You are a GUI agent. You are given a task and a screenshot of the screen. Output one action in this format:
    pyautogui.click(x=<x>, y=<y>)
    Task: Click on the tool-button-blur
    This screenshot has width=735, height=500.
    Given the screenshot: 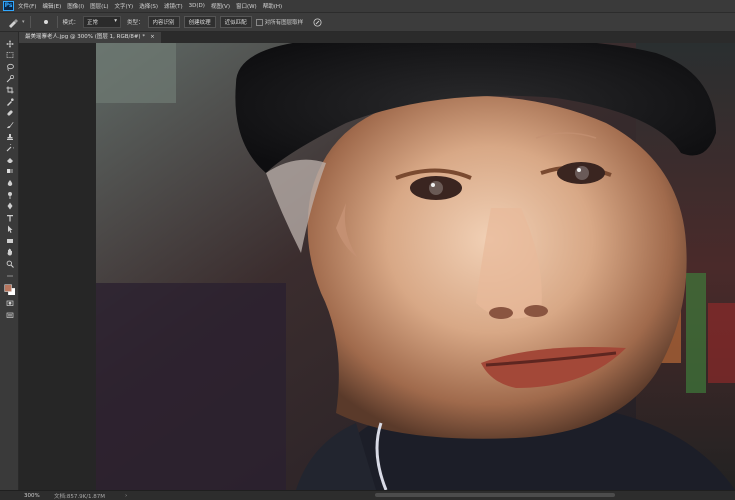 What is the action you would take?
    pyautogui.click(x=9, y=183)
    